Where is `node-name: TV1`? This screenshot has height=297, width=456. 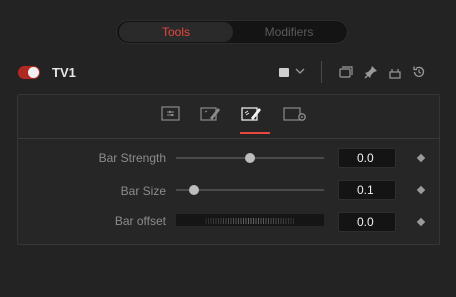 node-name: TV1 is located at coordinates (64, 72).